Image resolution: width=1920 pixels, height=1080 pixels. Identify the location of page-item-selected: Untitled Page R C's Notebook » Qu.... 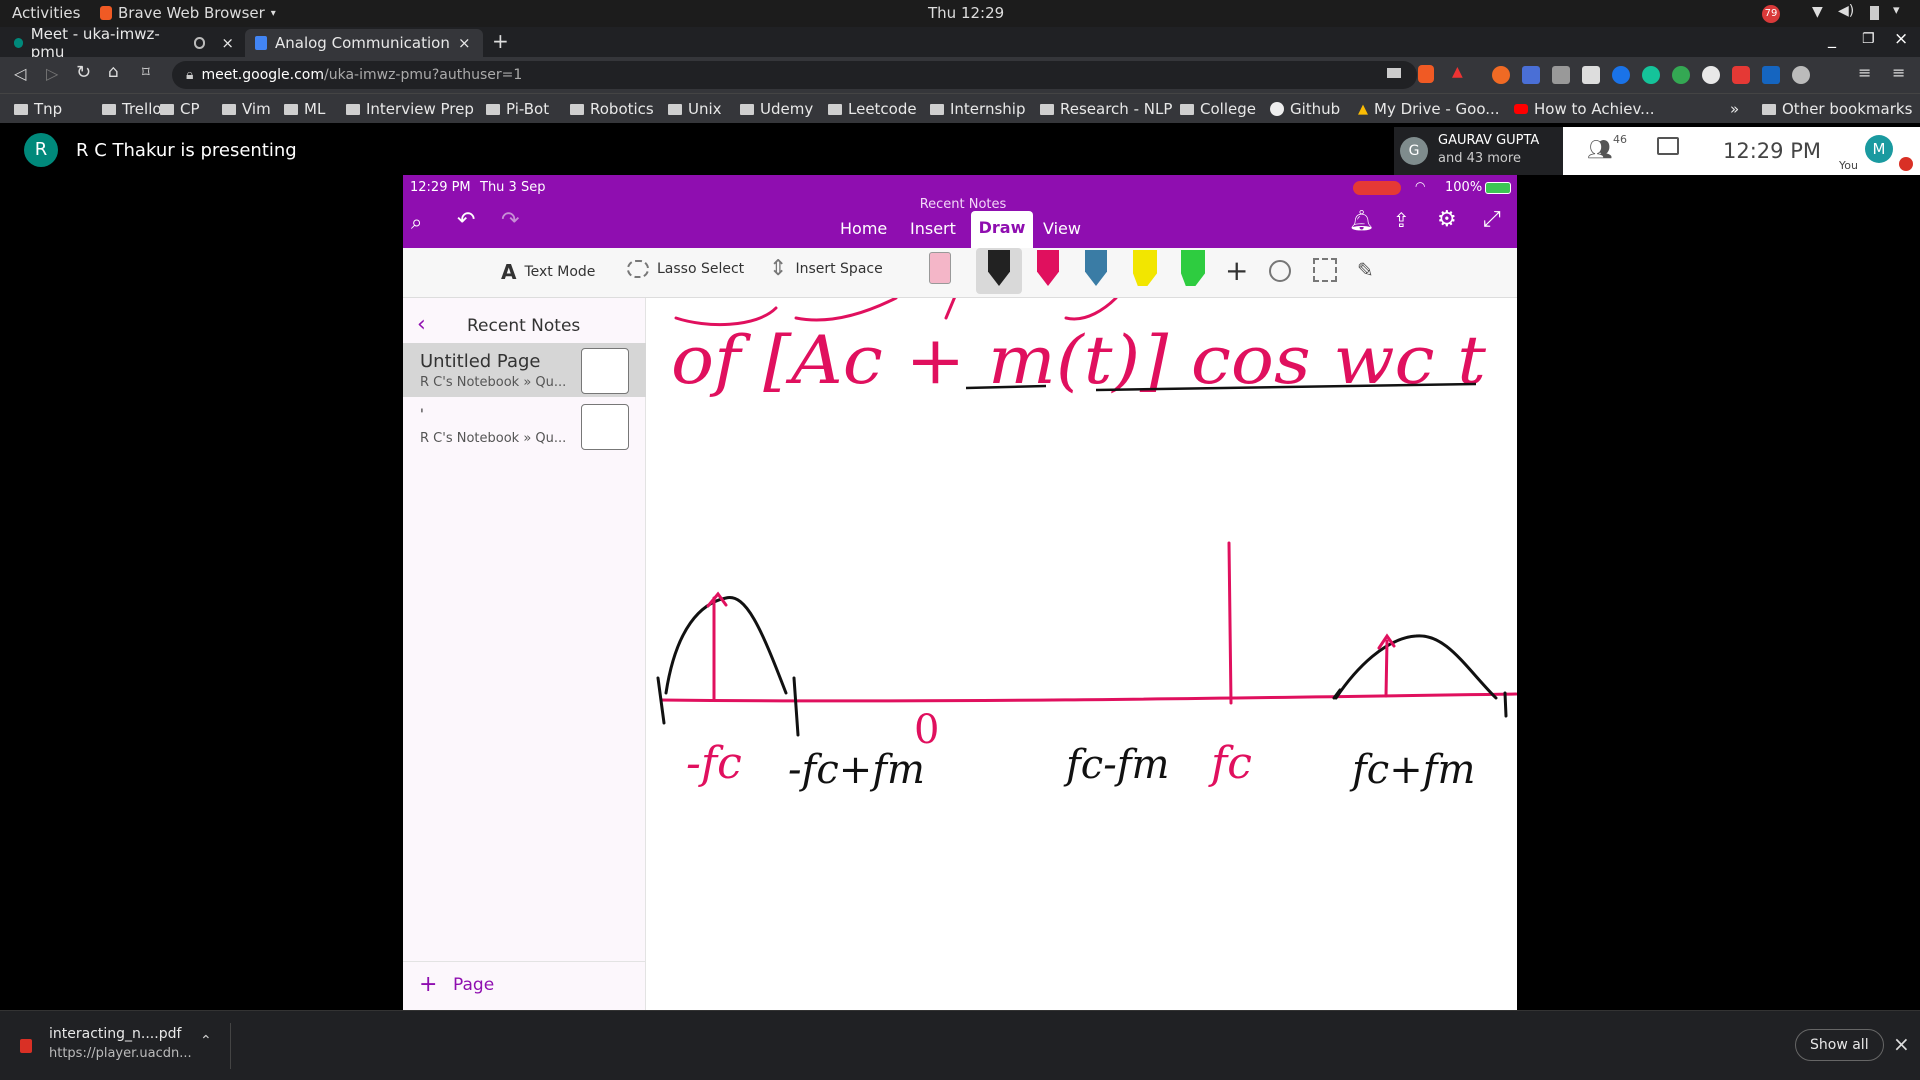
(524, 370).